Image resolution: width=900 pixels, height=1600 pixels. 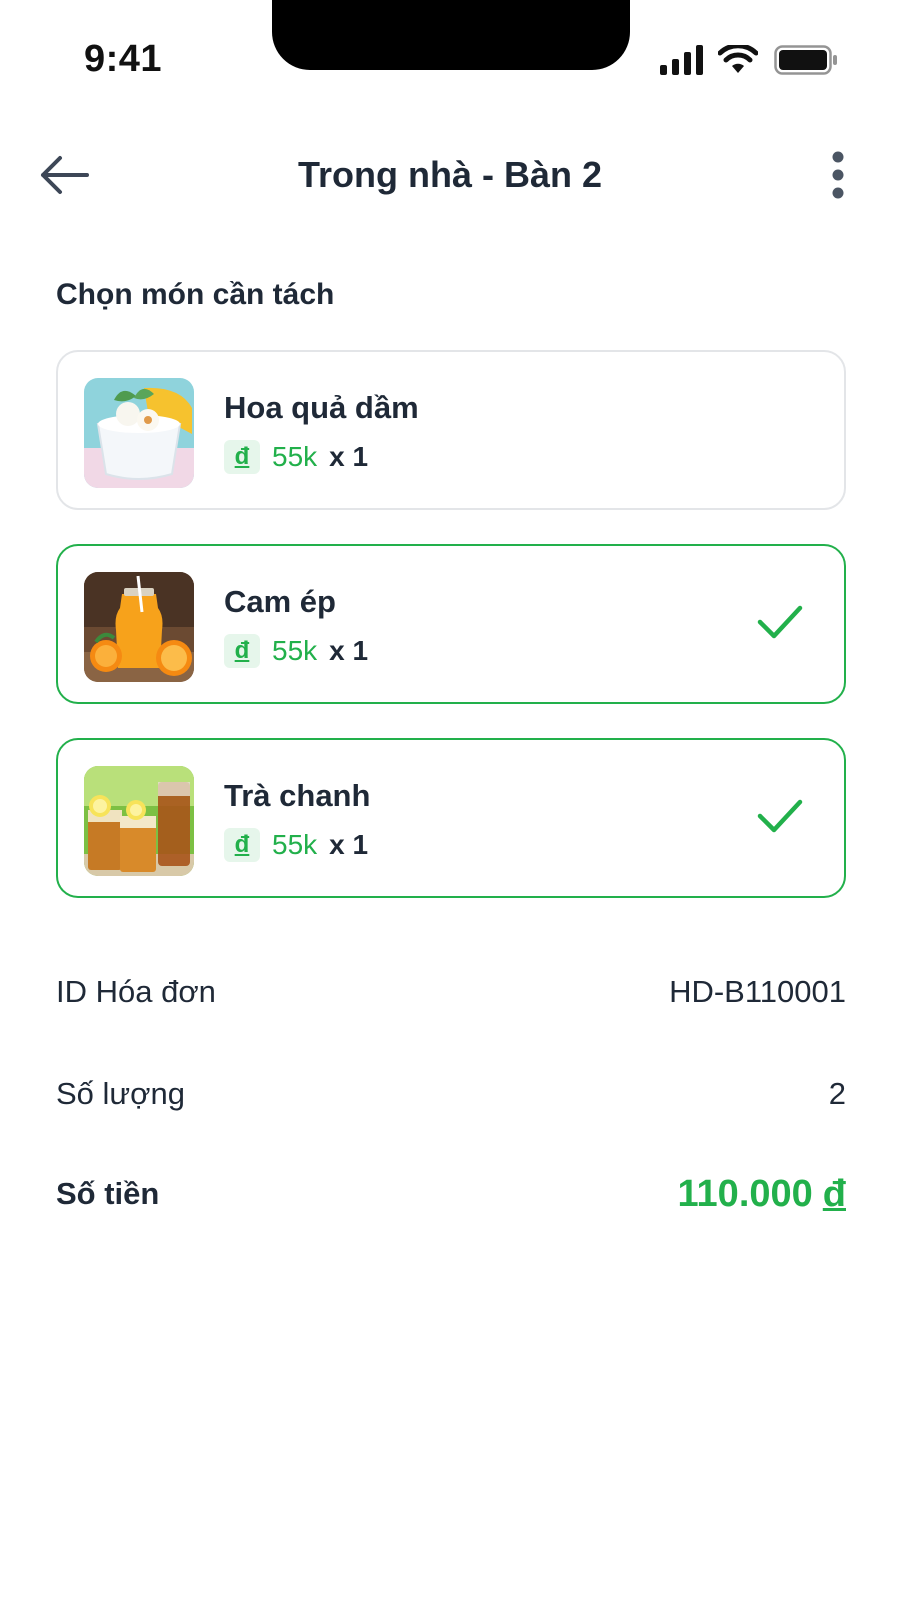 I want to click on item-card-selected: Trà chanh đ 55k x 1, so click(x=451, y=818).